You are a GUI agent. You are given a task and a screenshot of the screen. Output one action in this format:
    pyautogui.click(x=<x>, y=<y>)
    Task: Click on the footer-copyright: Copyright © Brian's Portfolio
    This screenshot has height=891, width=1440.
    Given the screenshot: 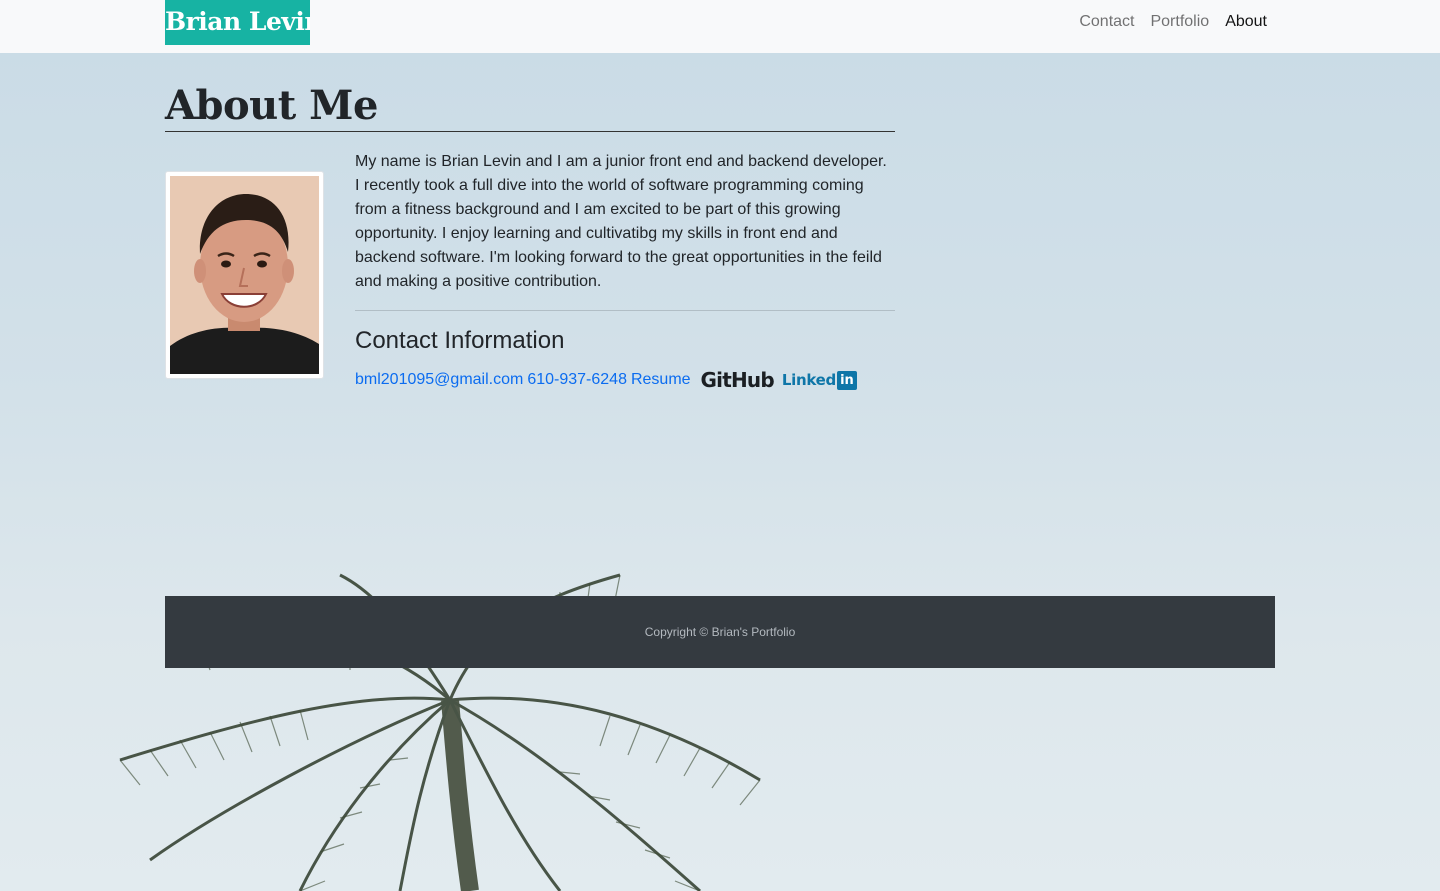 What is the action you would take?
    pyautogui.click(x=720, y=632)
    